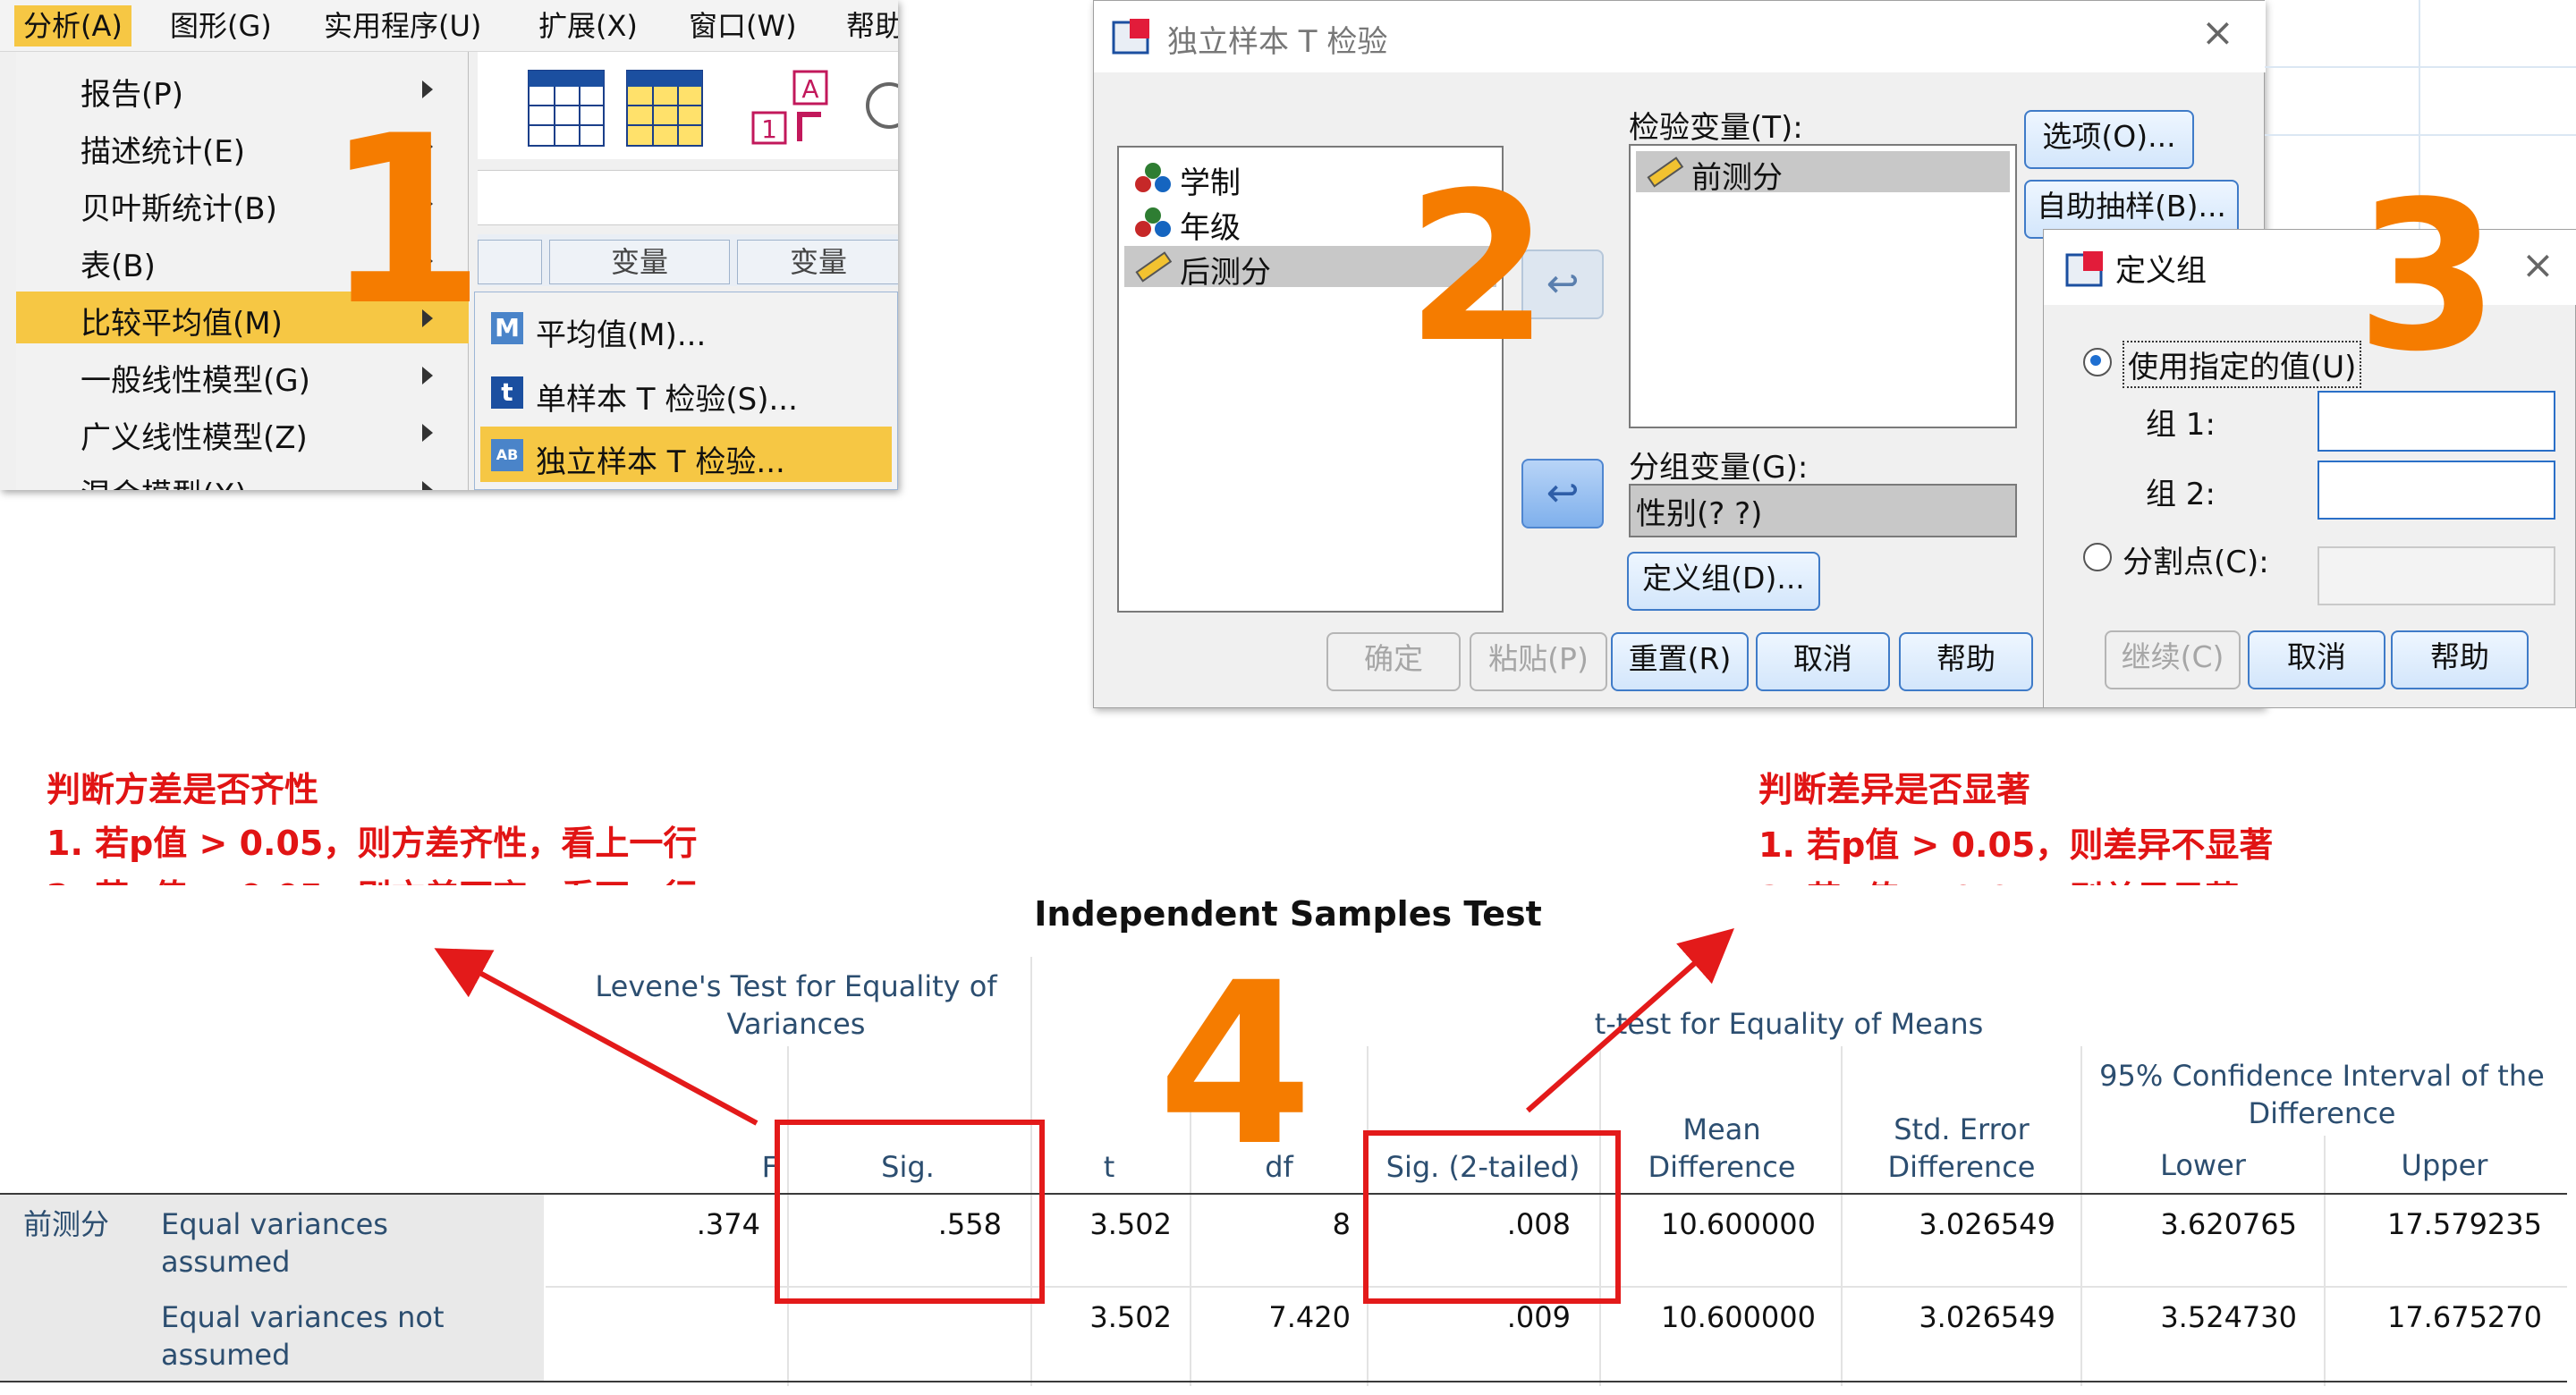 Image resolution: width=2576 pixels, height=1395 pixels. Describe the element at coordinates (596, 1037) in the screenshot. I see `arrow-to-left-note` at that location.